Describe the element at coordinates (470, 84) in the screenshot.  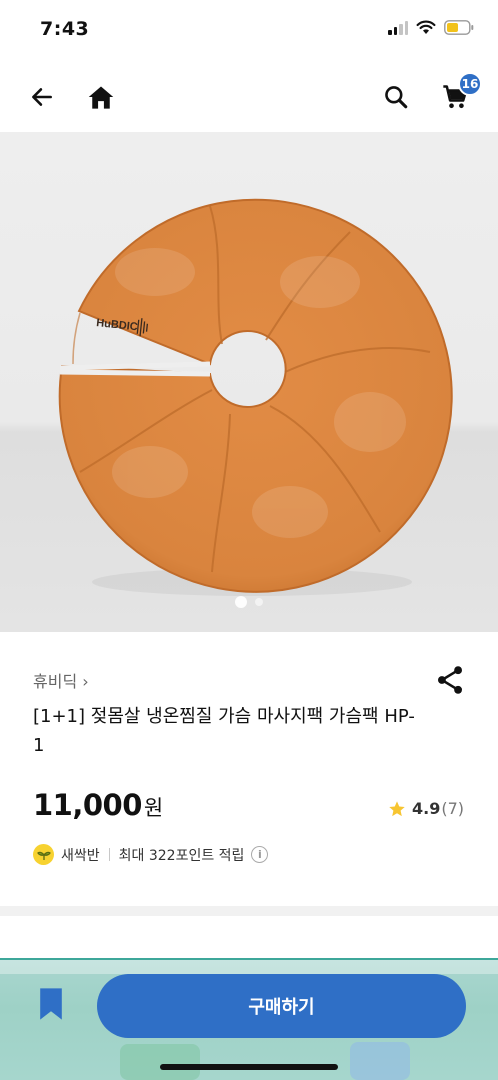
I see `cart-count-badge: 16` at that location.